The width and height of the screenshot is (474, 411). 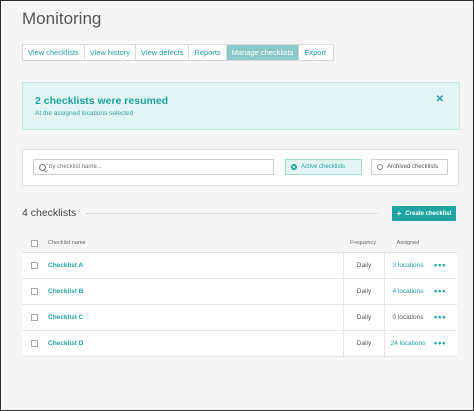 What do you see at coordinates (208, 52) in the screenshot?
I see `tab-reports: Reports` at bounding box center [208, 52].